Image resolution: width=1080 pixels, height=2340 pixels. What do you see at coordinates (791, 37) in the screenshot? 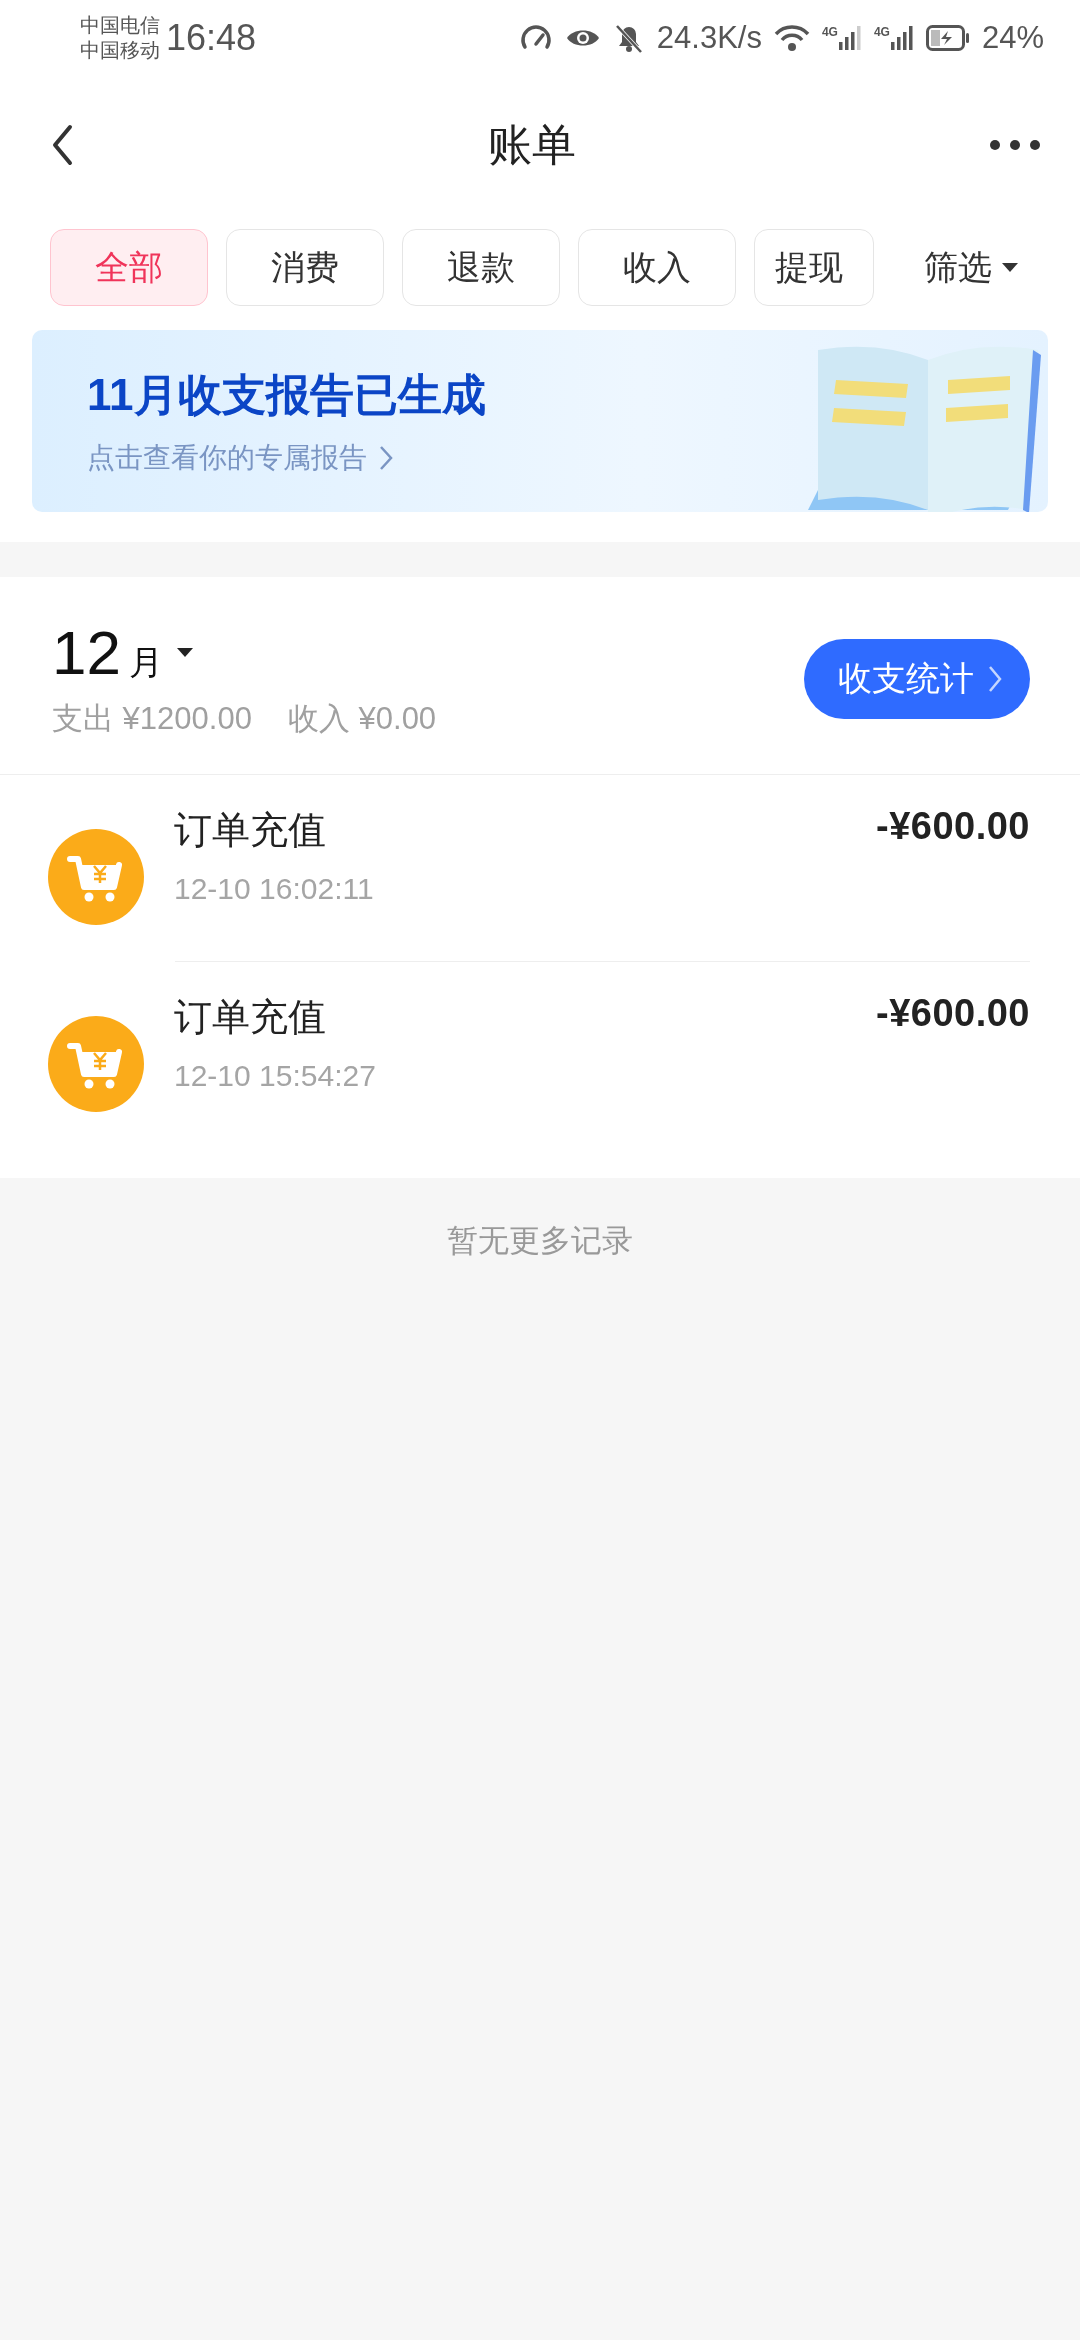
I see `wifi-icon` at bounding box center [791, 37].